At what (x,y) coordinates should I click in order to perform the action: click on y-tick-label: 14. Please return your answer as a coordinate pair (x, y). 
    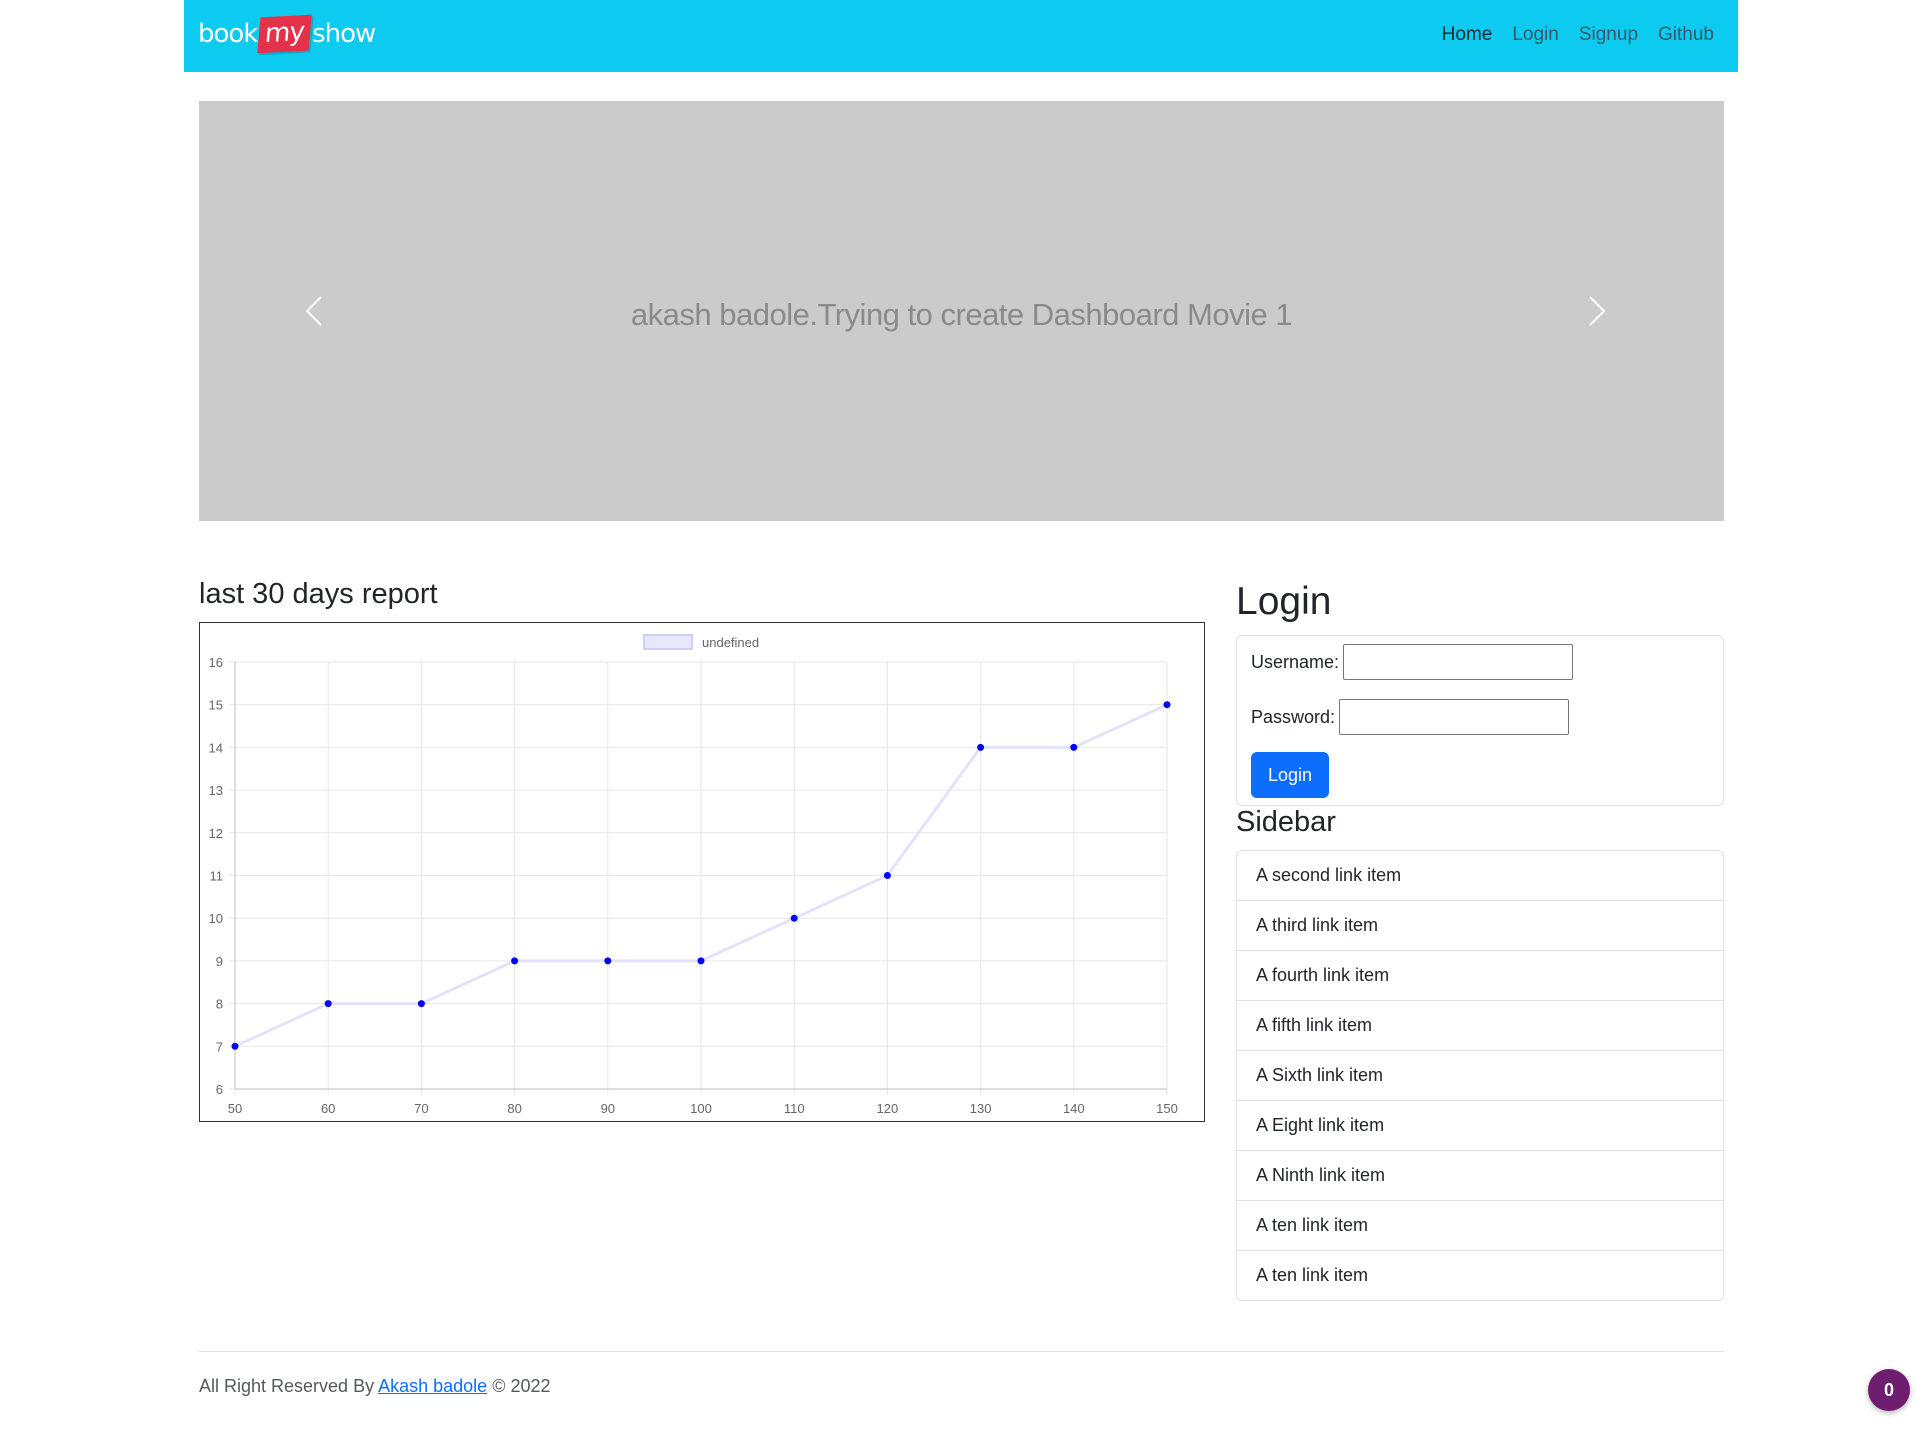
    Looking at the image, I should click on (216, 747).